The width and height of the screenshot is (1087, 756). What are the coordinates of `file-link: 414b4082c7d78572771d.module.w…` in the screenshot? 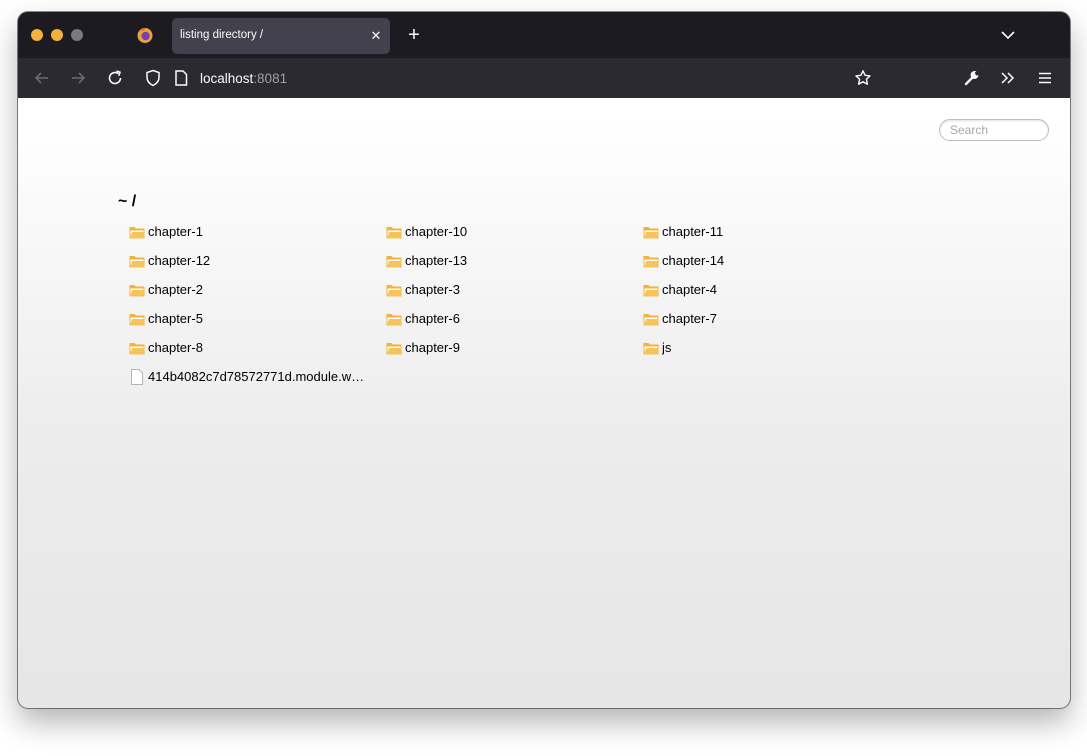 It's located at (249, 377).